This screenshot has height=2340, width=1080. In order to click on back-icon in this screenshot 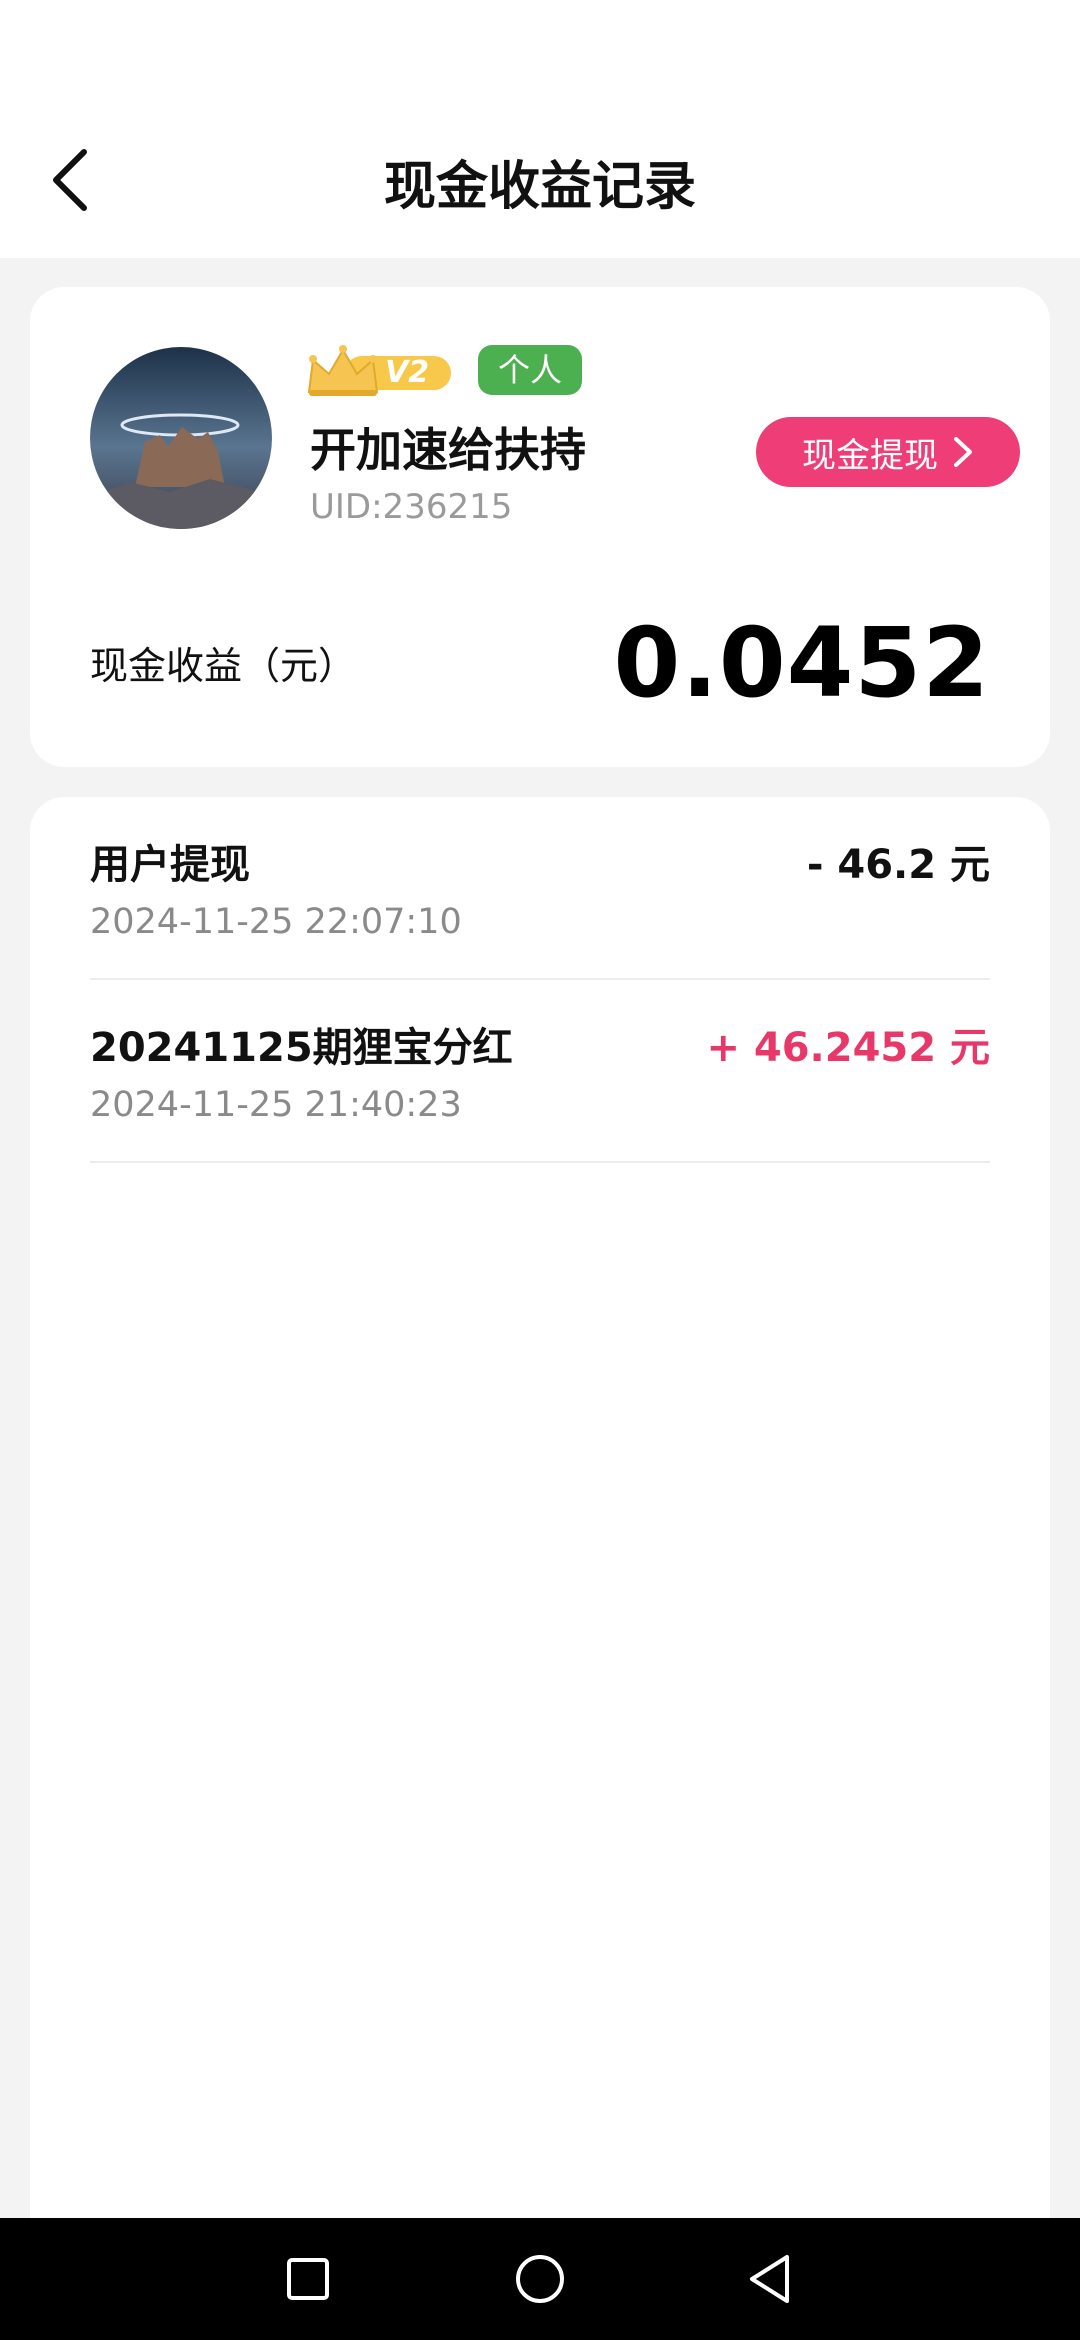, I will do `click(769, 2279)`.